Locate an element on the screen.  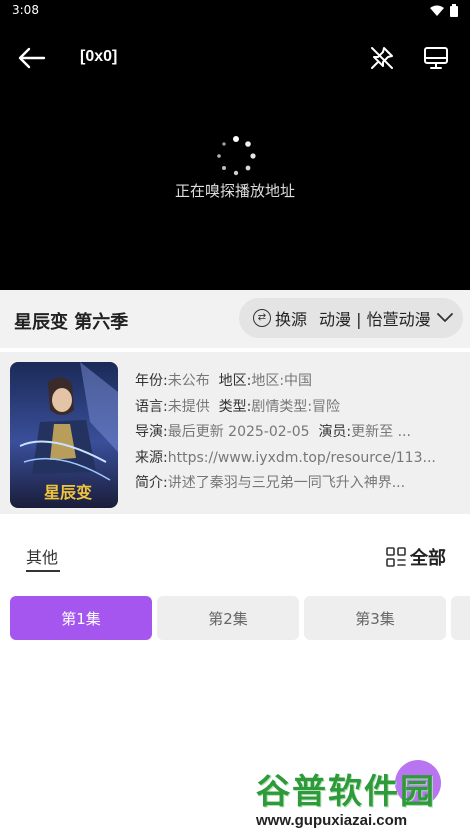
wifi-icon is located at coordinates (437, 10).